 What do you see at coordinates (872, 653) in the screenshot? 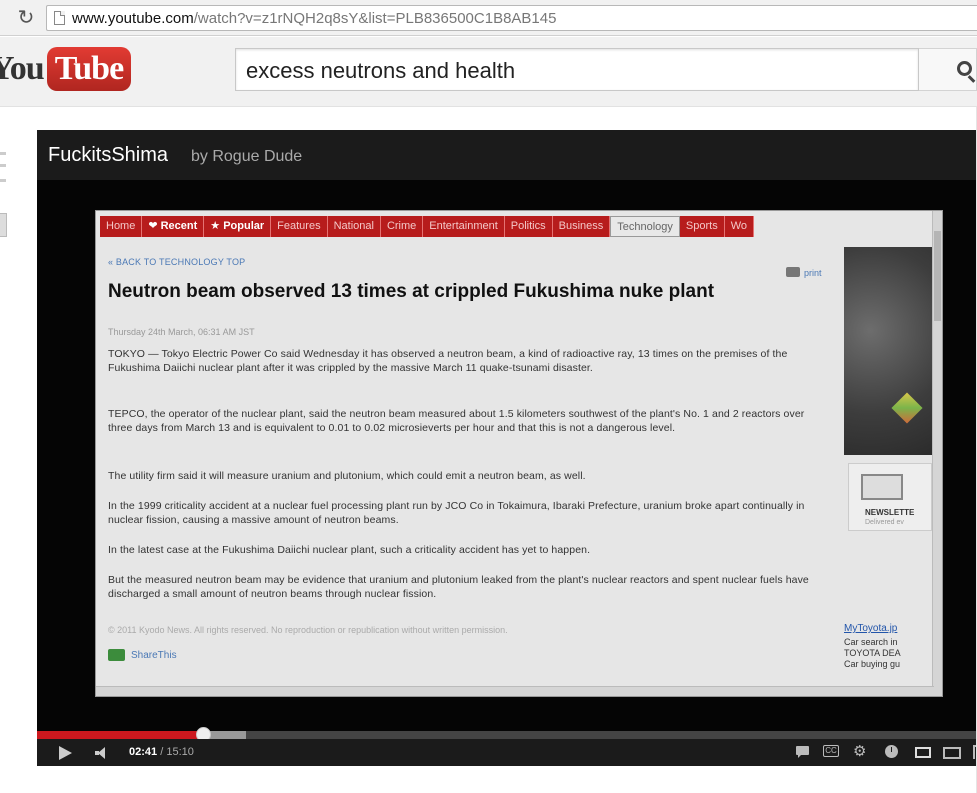
I see `ad-line: TOYOTA DEA` at bounding box center [872, 653].